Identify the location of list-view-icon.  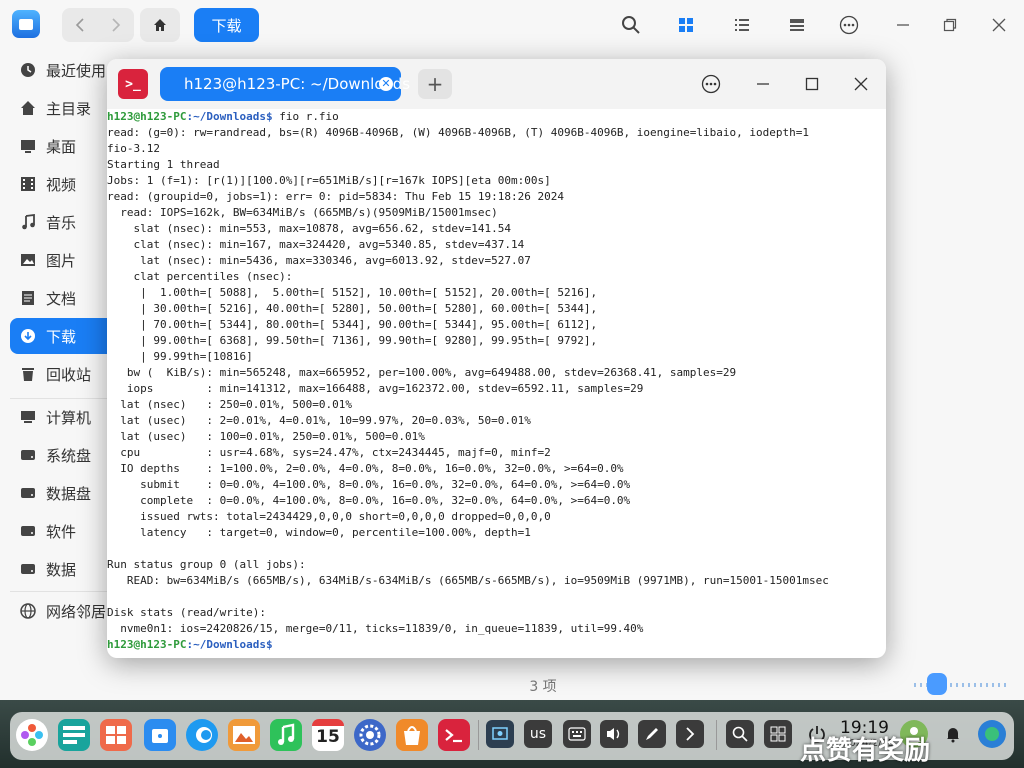
(742, 25).